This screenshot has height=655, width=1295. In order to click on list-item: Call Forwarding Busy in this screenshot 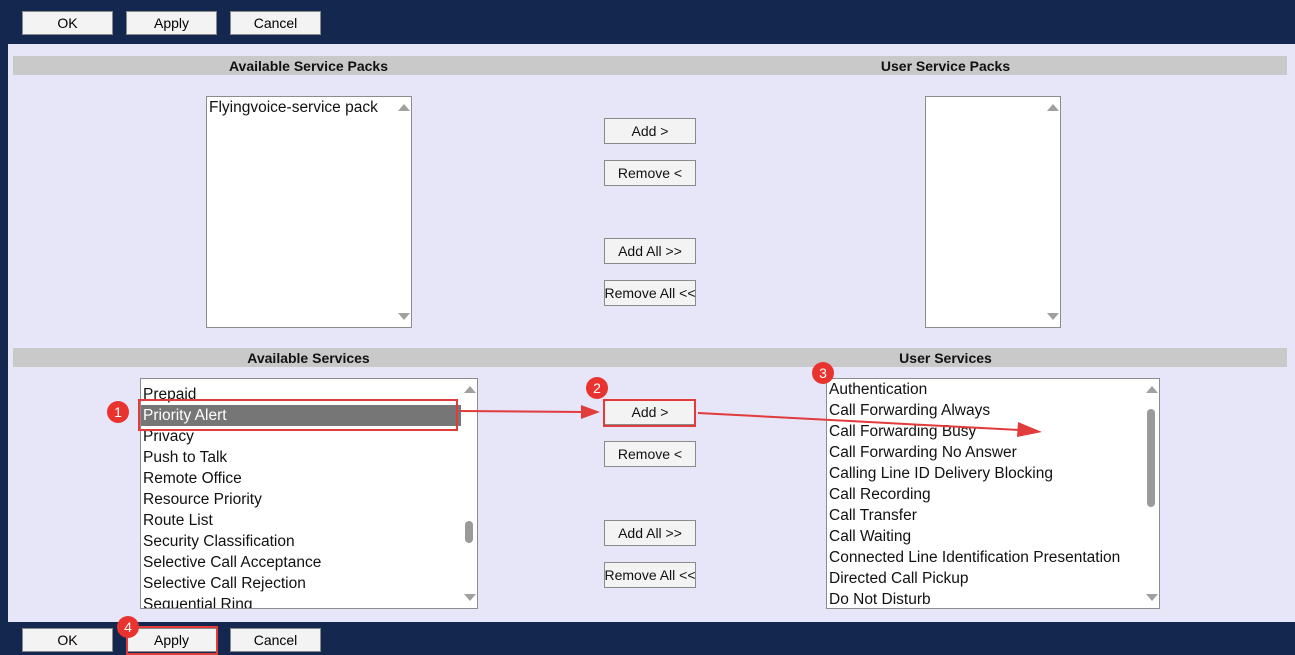, I will do `click(985, 431)`.